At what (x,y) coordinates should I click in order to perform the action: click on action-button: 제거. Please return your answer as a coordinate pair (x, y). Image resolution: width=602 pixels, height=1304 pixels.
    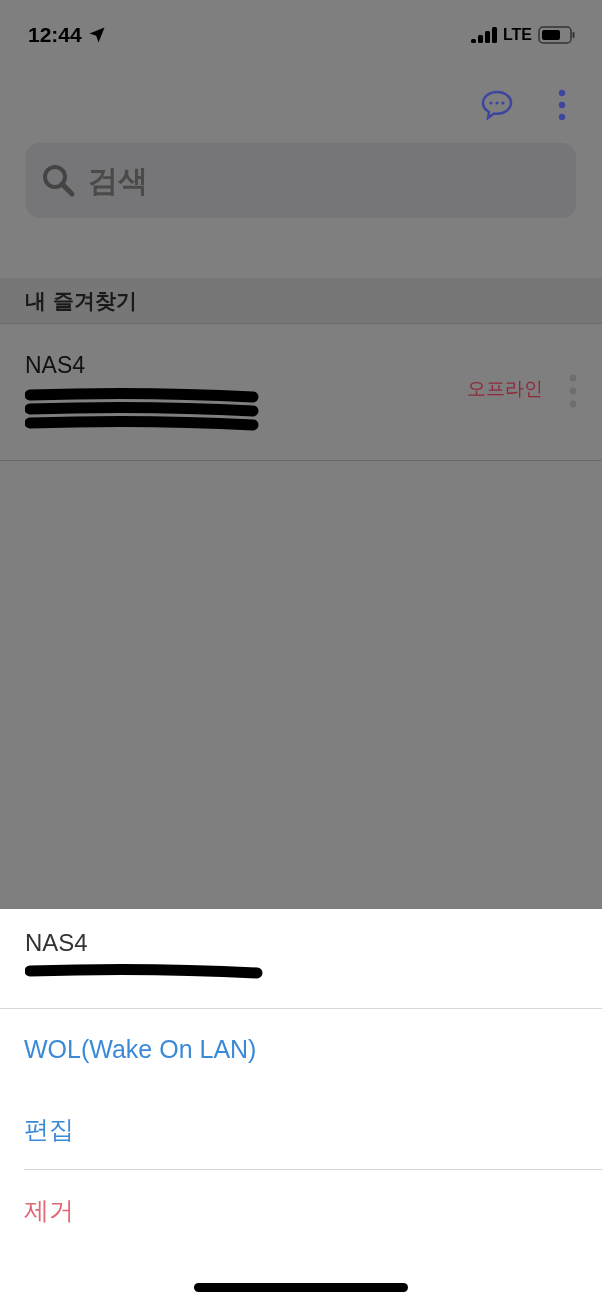
    Looking at the image, I should click on (313, 1210).